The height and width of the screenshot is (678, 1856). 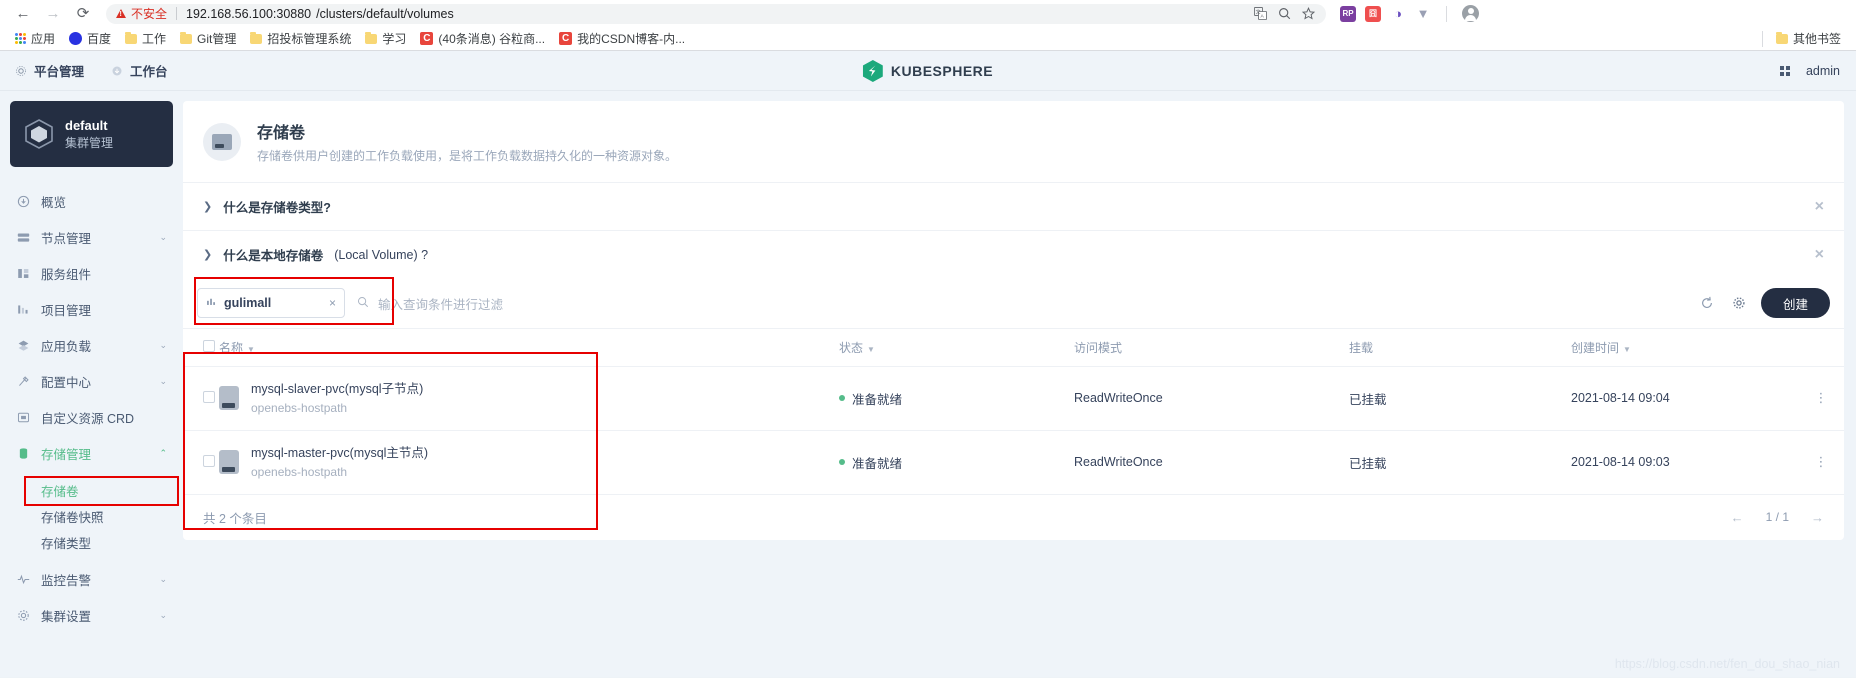 I want to click on sidebar-item-label: 项目管理, so click(x=66, y=310).